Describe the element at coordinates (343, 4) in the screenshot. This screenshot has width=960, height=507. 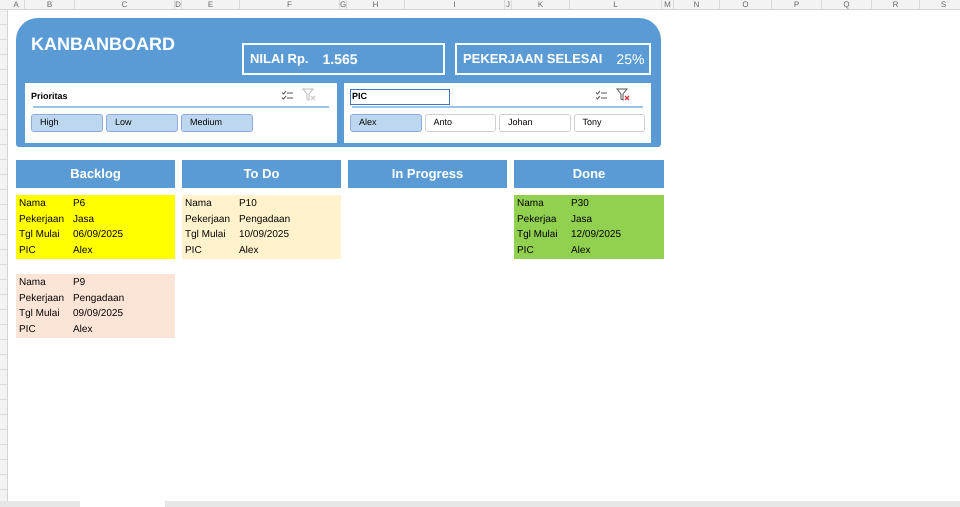
I see `column-header: G` at that location.